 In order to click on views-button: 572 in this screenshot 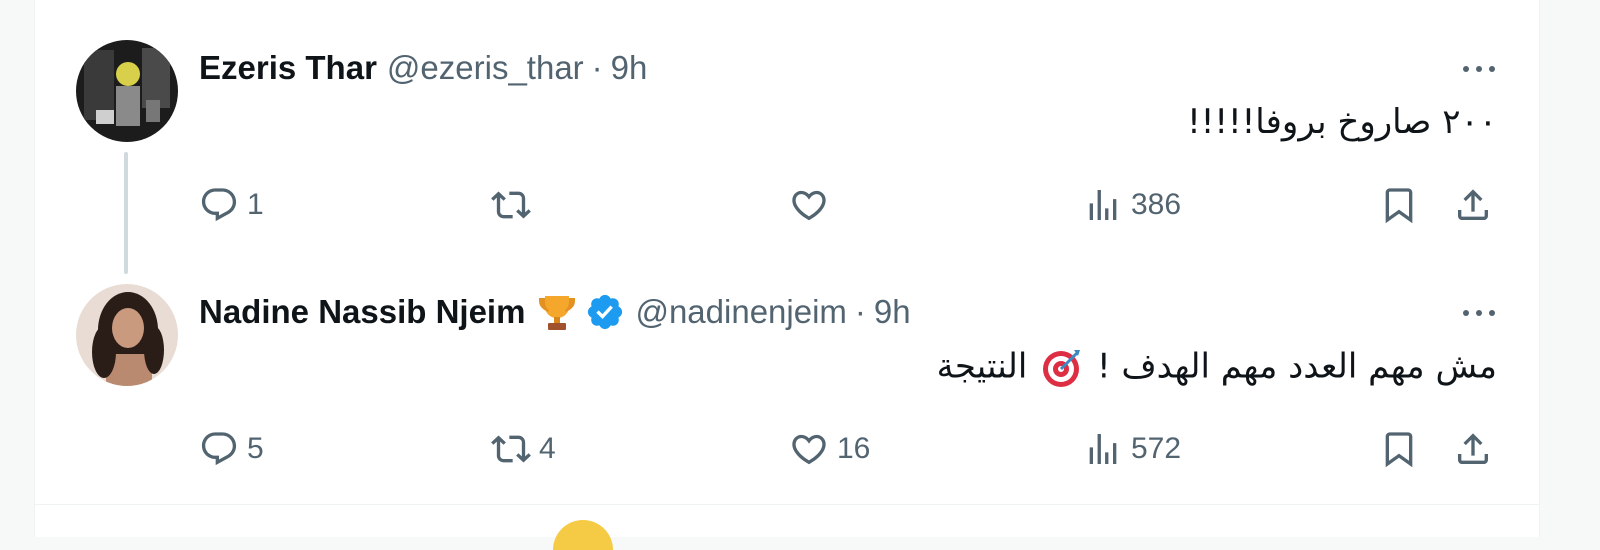, I will do `click(1132, 449)`.